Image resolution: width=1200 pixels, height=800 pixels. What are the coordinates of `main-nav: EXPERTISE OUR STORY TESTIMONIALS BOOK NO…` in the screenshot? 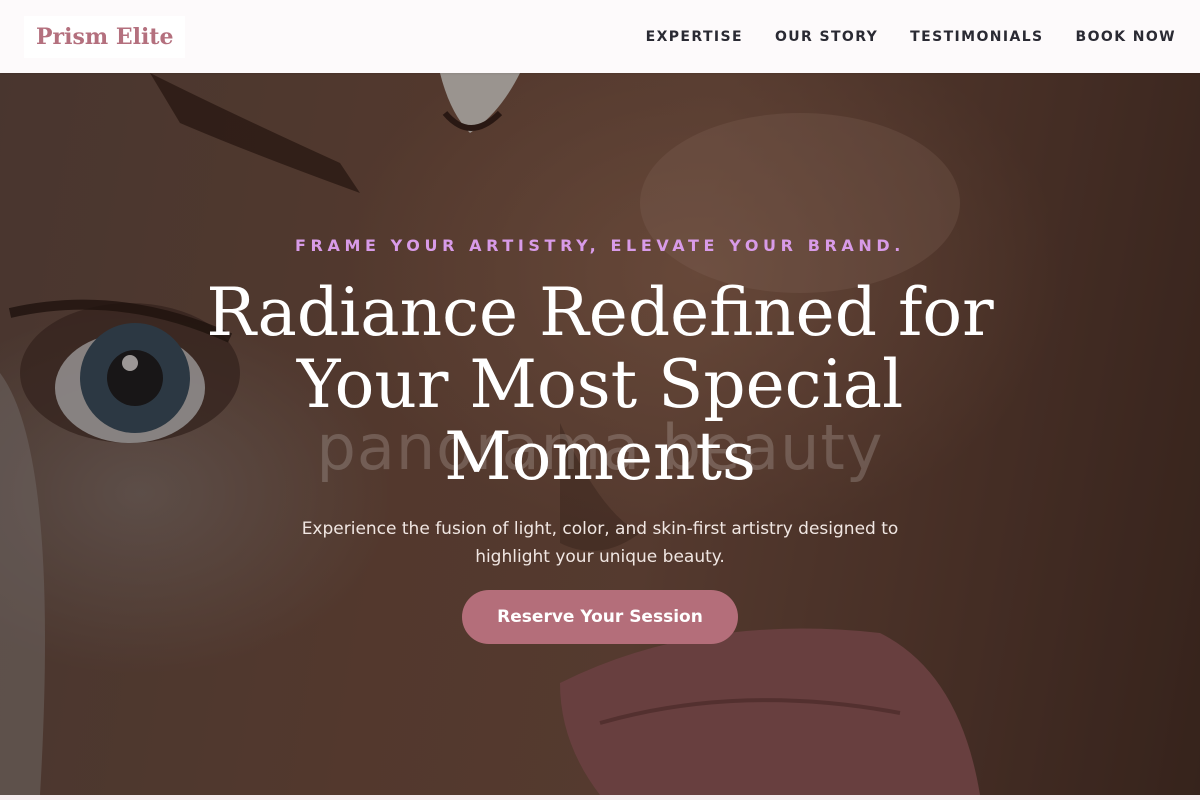 It's located at (911, 37).